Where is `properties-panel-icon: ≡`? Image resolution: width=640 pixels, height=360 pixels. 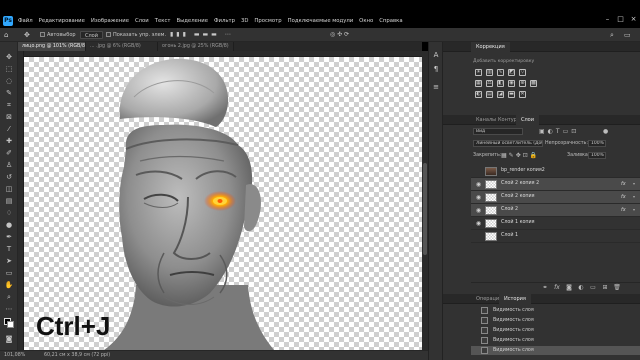 properties-panel-icon: ≡ is located at coordinates (436, 87).